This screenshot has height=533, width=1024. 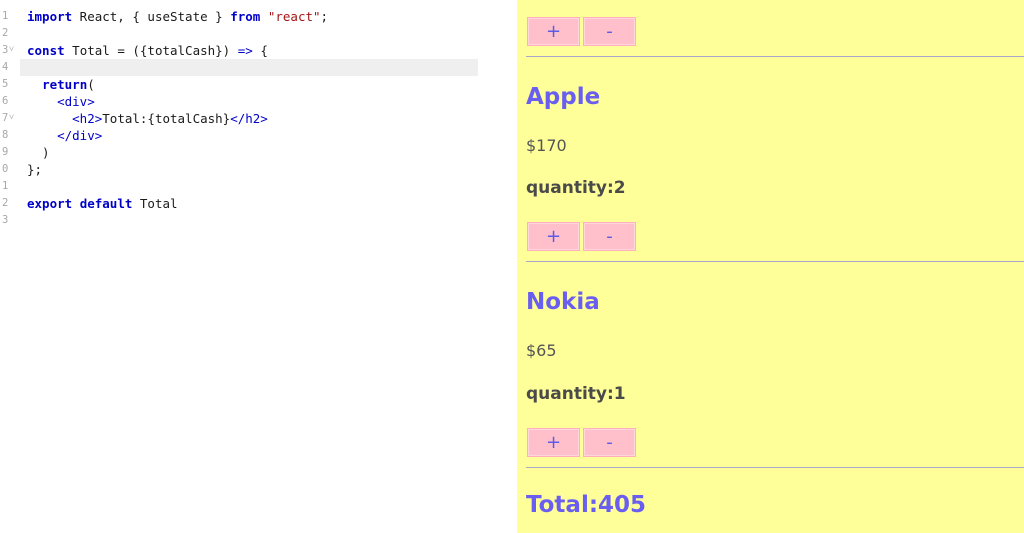 What do you see at coordinates (258, 33) in the screenshot?
I see `code-line: 2` at bounding box center [258, 33].